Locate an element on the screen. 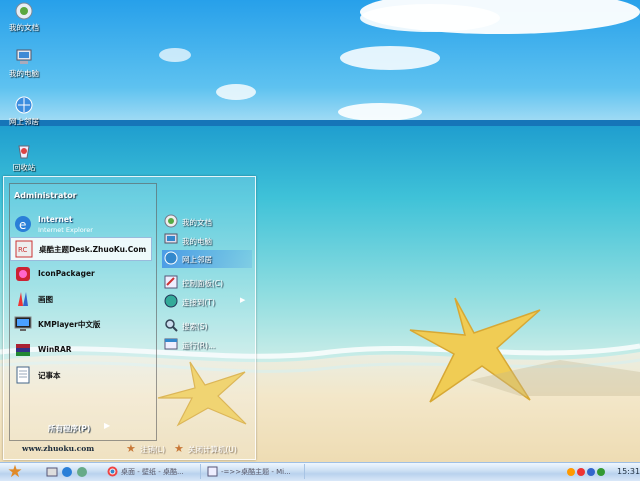 The height and width of the screenshot is (482, 640). desktop-icon-recycle-bin: 回收站 is located at coordinates (24, 157).